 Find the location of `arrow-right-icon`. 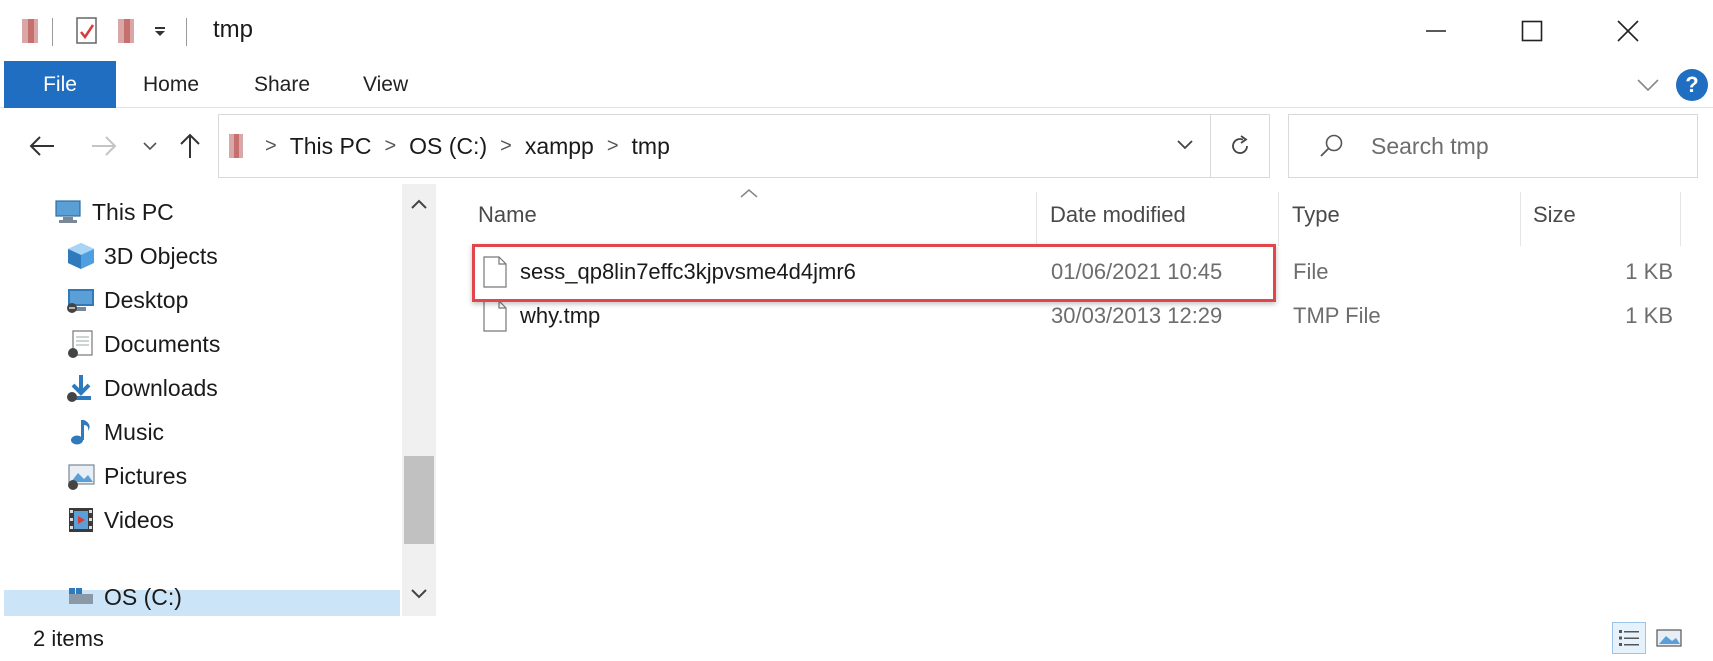

arrow-right-icon is located at coordinates (104, 146).